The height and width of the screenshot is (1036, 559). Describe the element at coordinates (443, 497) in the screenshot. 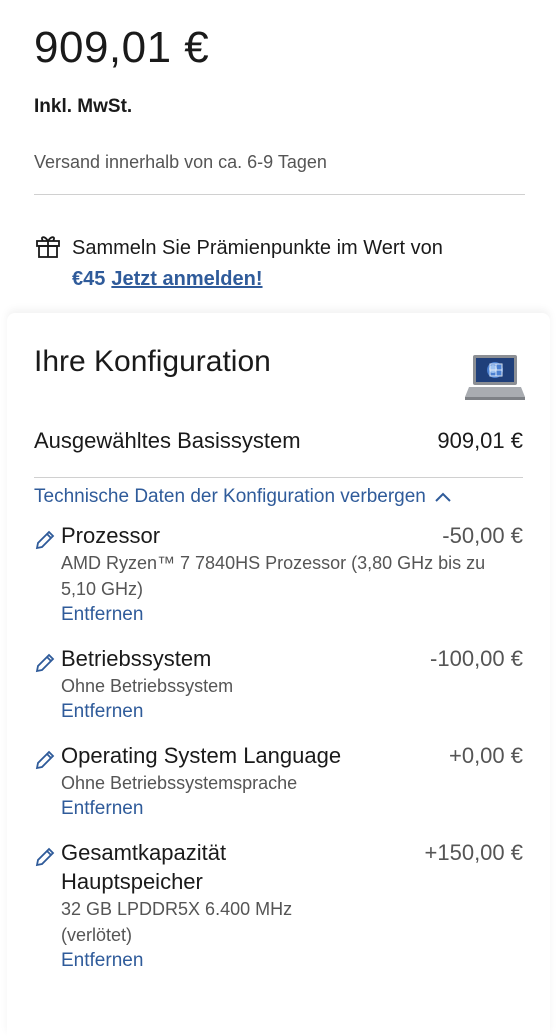

I see `chevron-up-icon` at that location.